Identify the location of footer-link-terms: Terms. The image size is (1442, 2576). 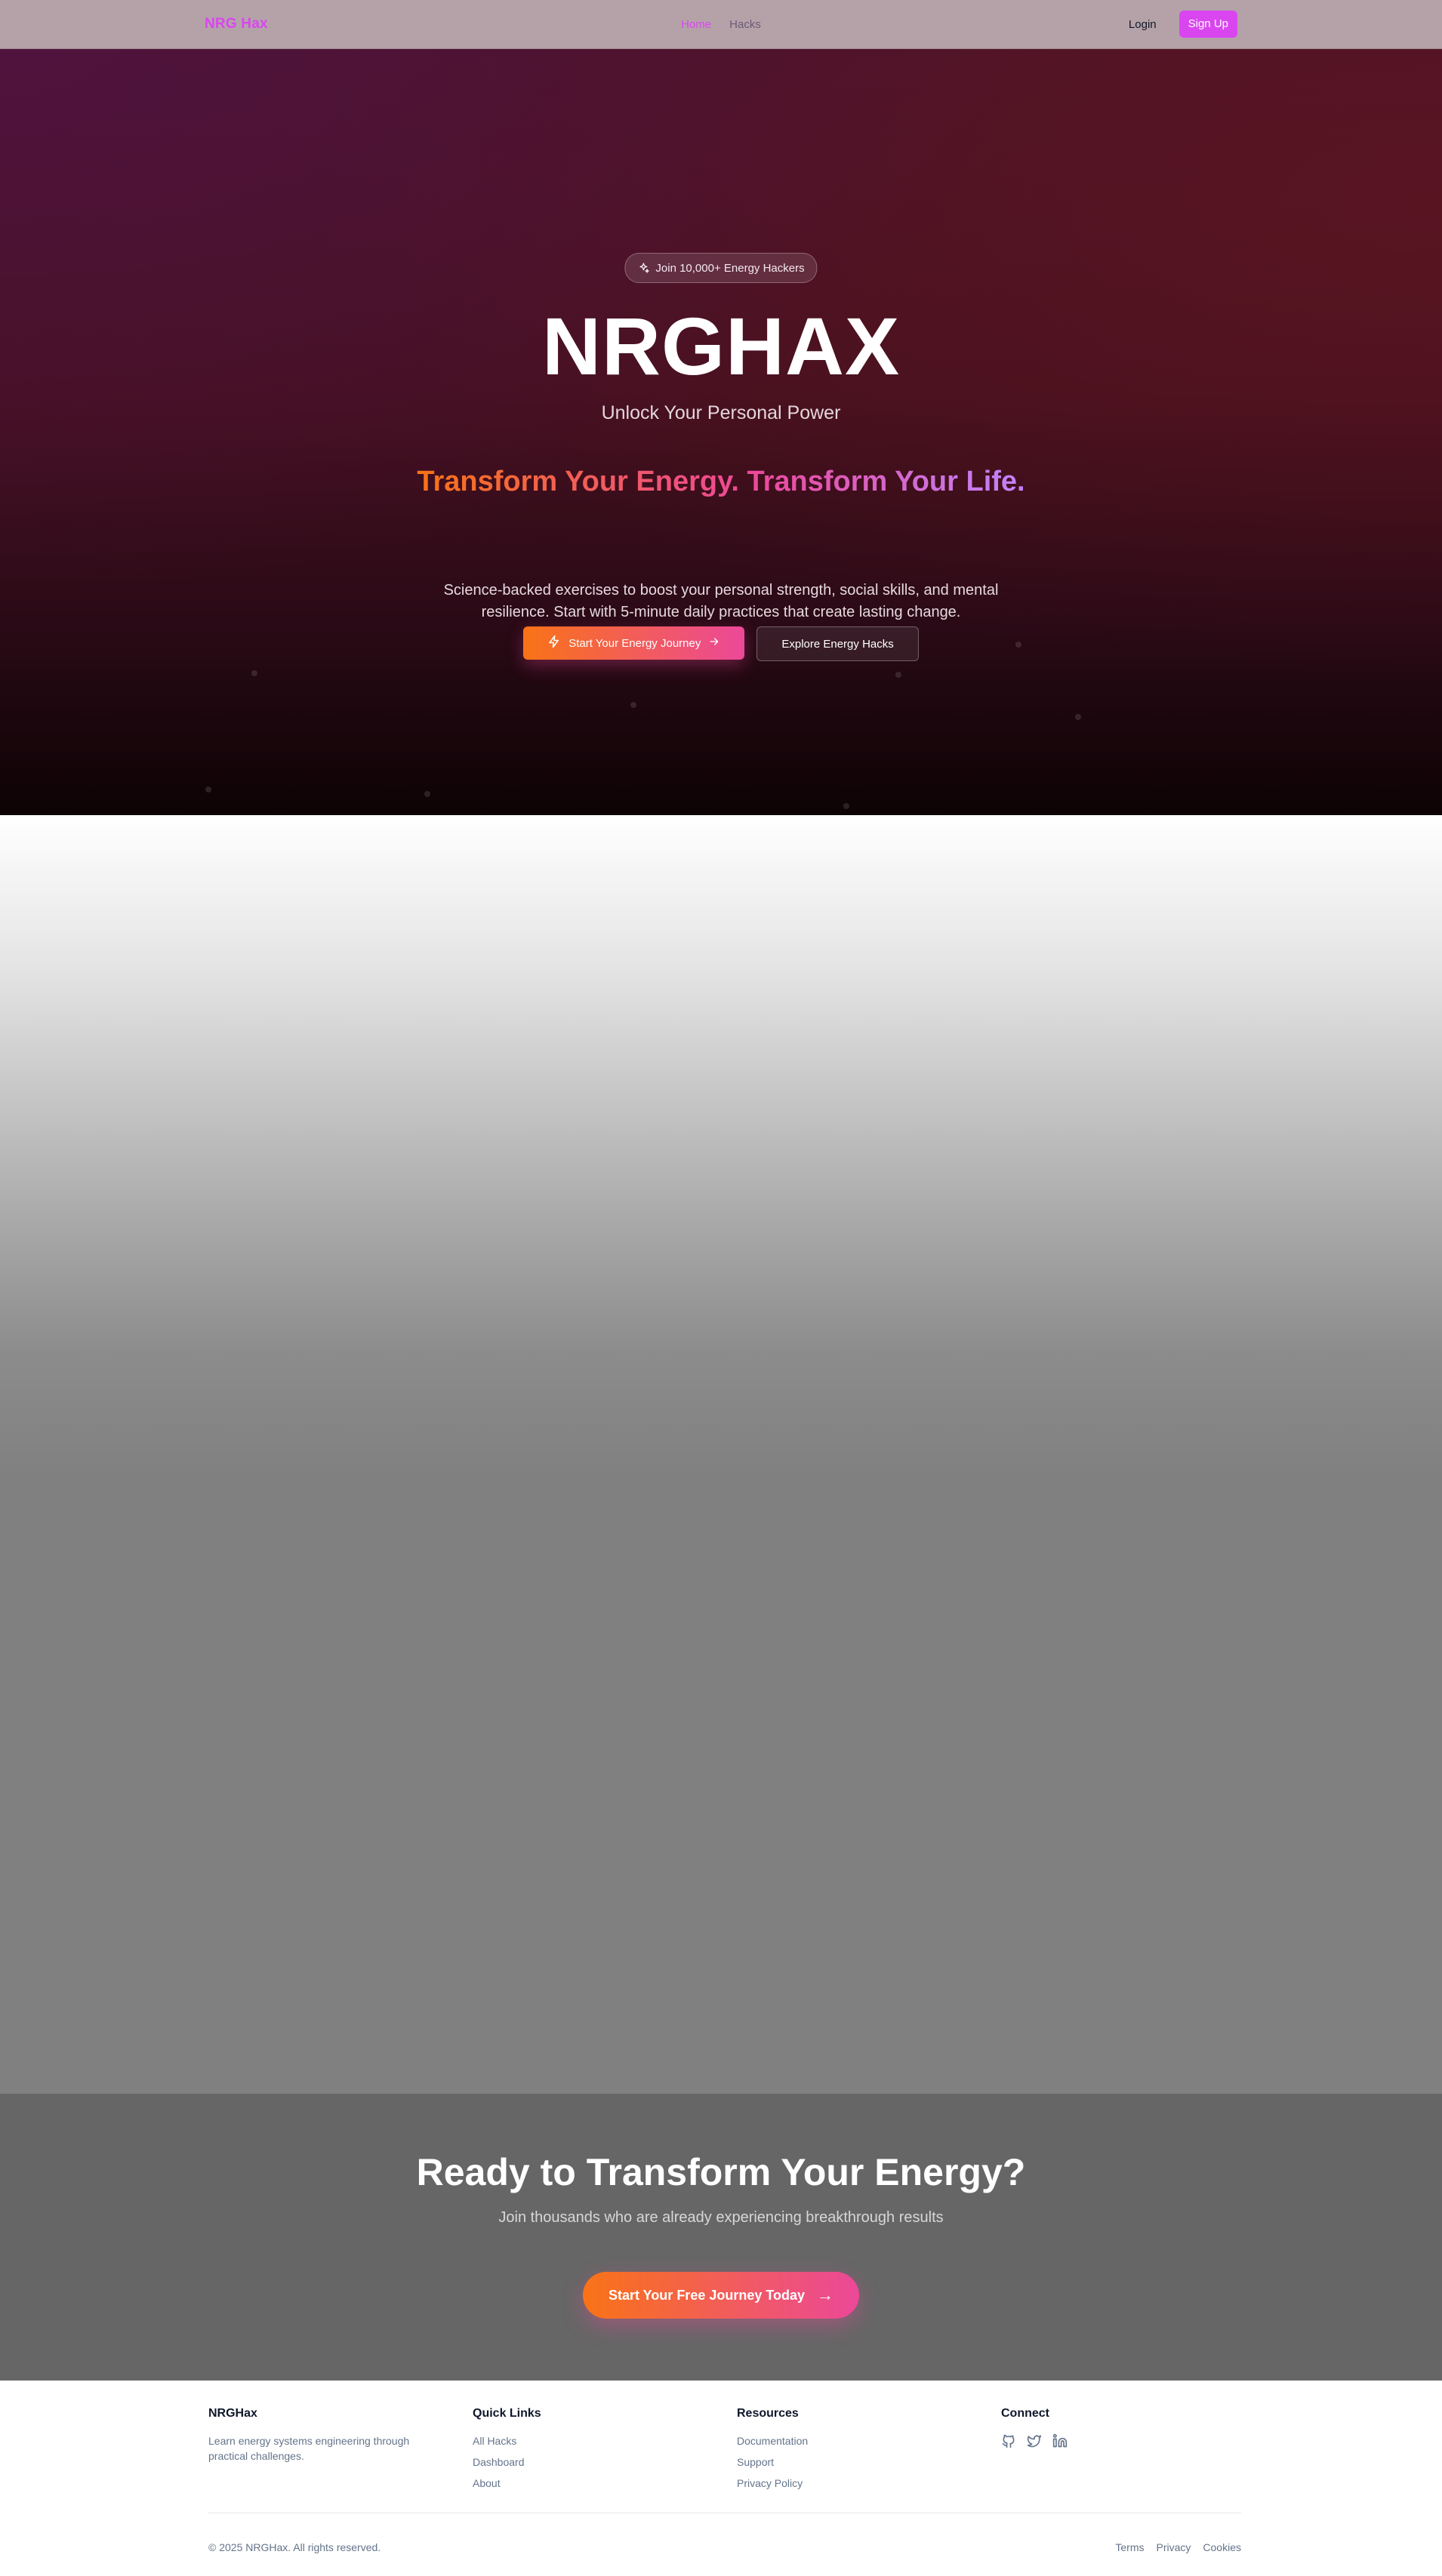
(1129, 2547).